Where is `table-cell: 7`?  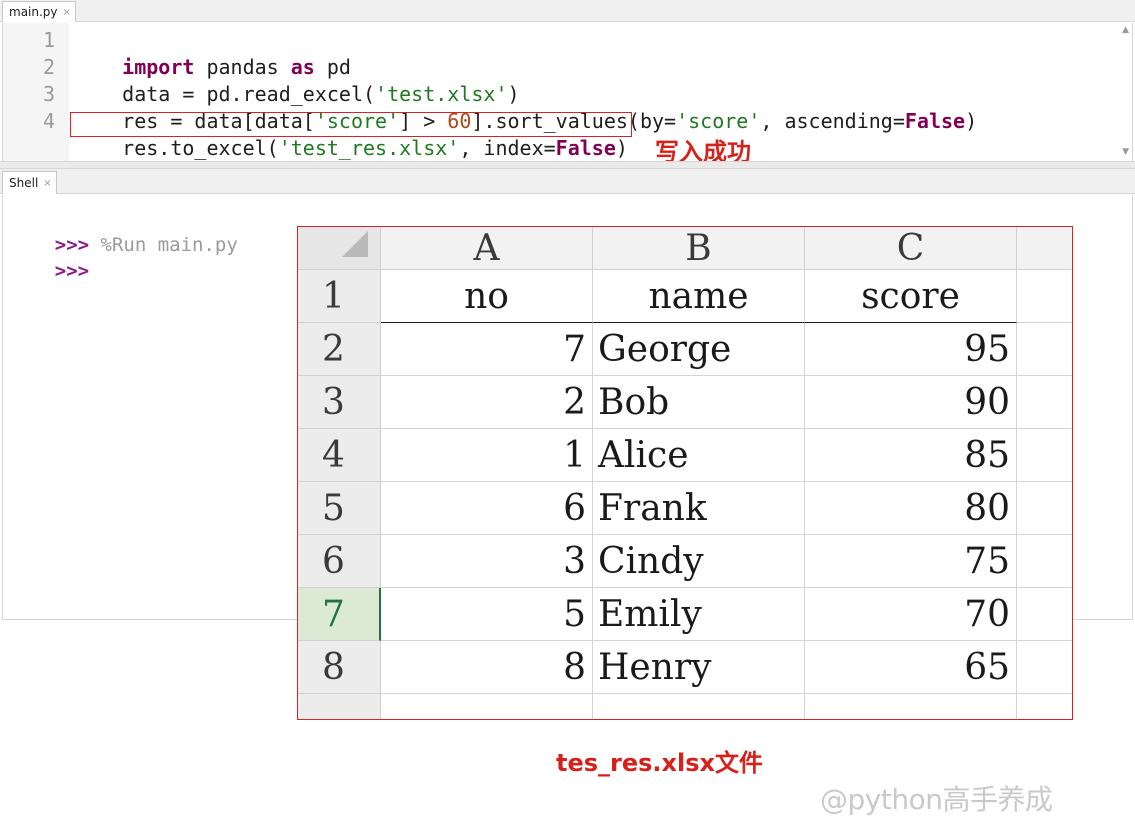 table-cell: 7 is located at coordinates (487, 349).